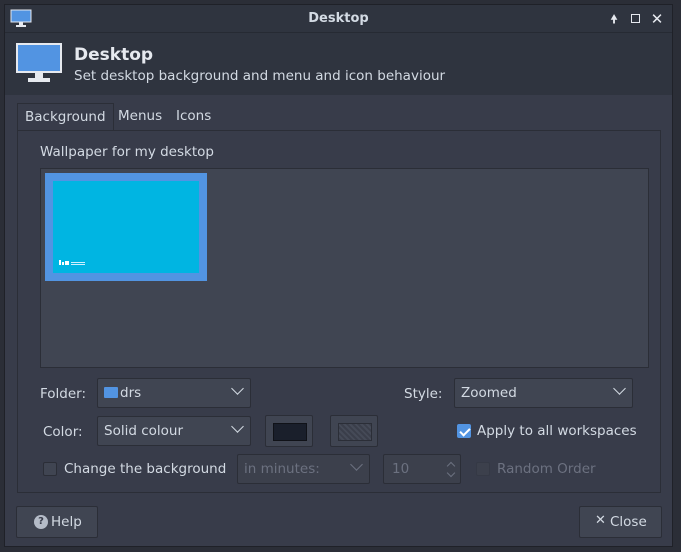 The image size is (681, 552). Describe the element at coordinates (546, 469) in the screenshot. I see `random-order-label: Random Order` at that location.